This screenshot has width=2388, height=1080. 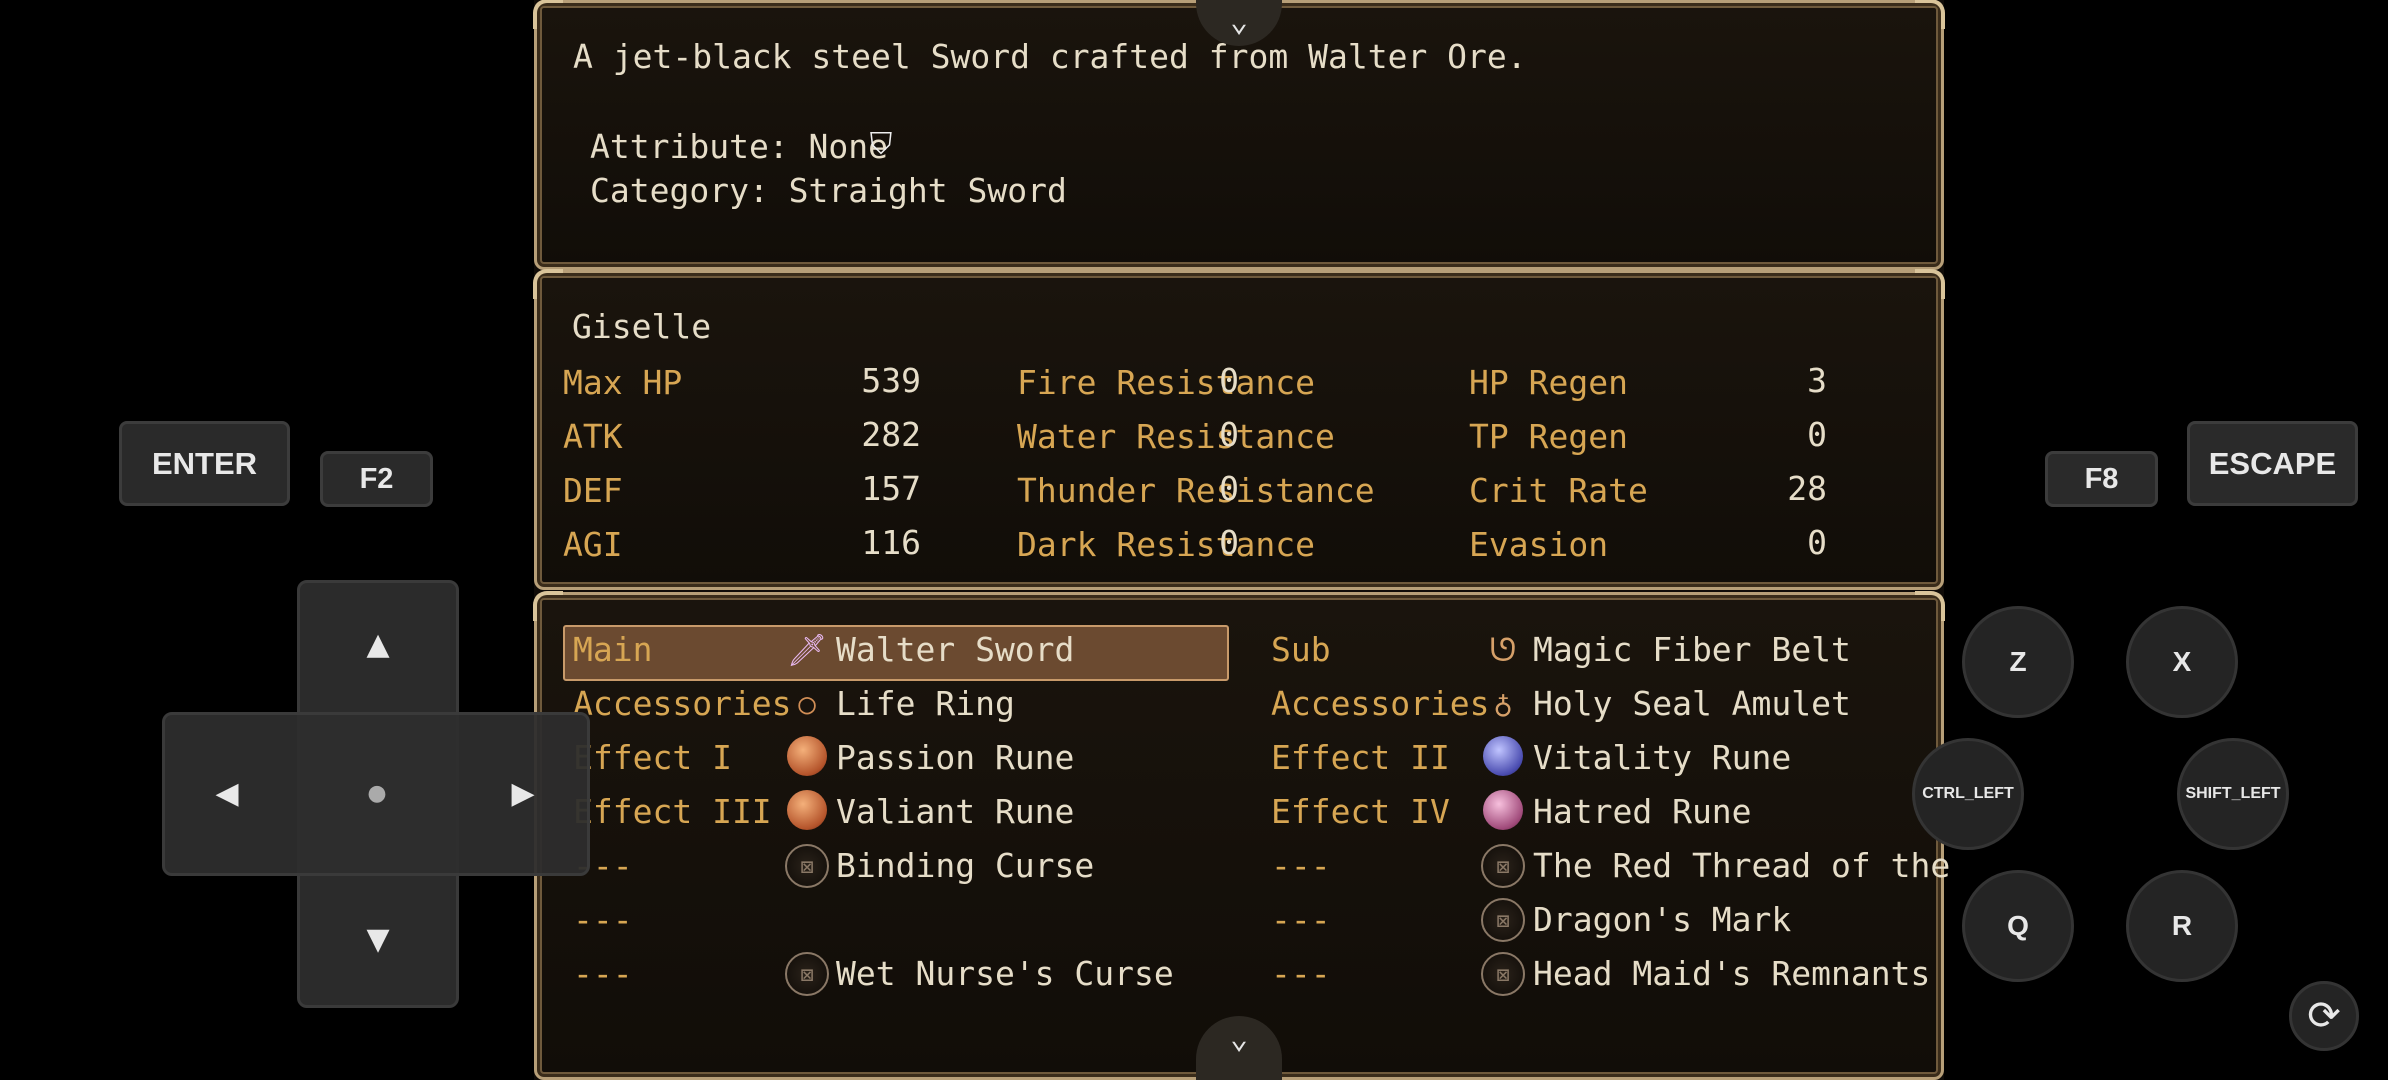 What do you see at coordinates (1662, 920) in the screenshot?
I see `equip-item-name: Dragon's Mark` at bounding box center [1662, 920].